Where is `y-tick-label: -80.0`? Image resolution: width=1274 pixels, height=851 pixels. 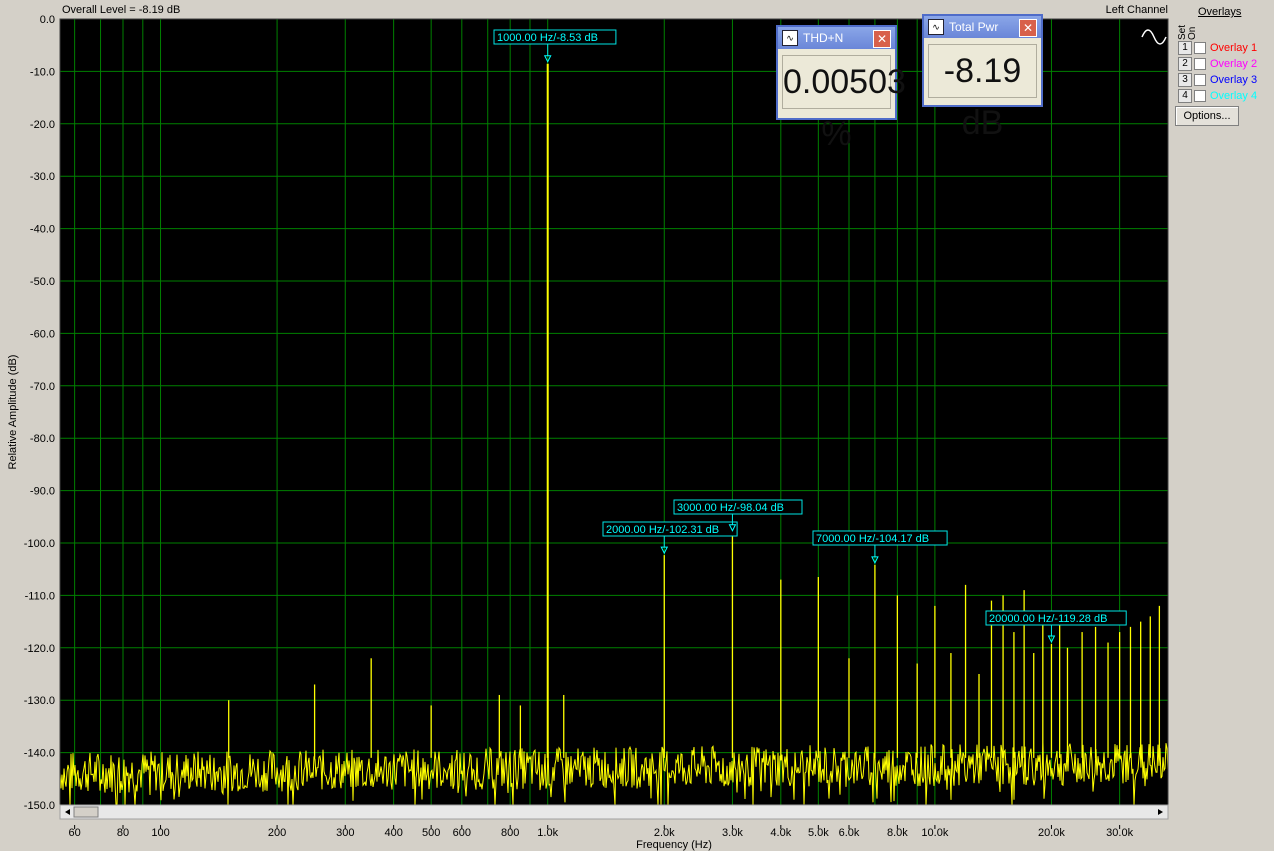 y-tick-label: -80.0 is located at coordinates (42, 439).